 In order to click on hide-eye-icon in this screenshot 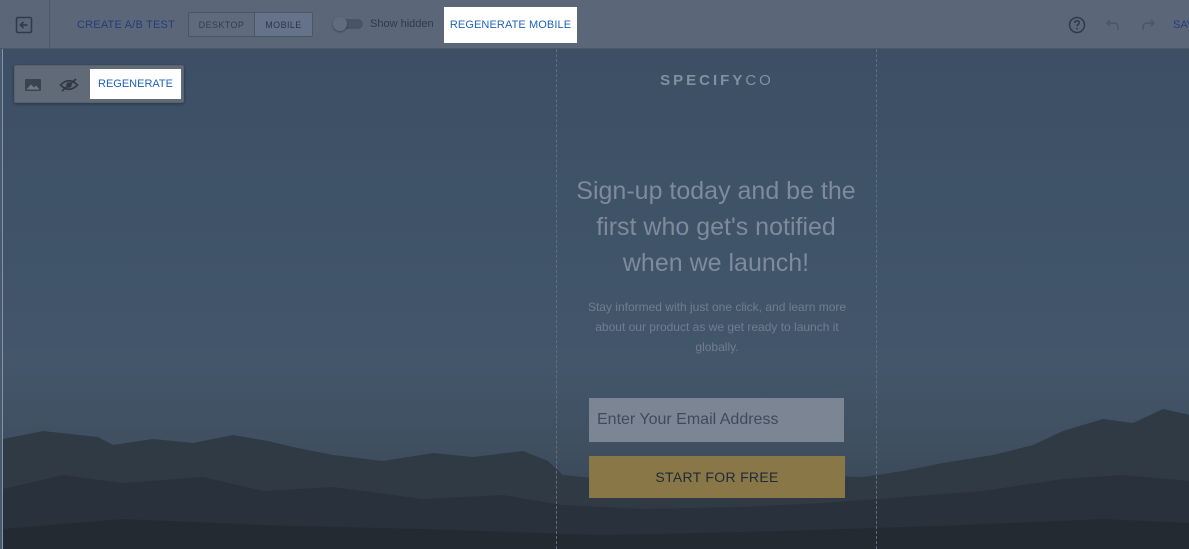, I will do `click(69, 85)`.